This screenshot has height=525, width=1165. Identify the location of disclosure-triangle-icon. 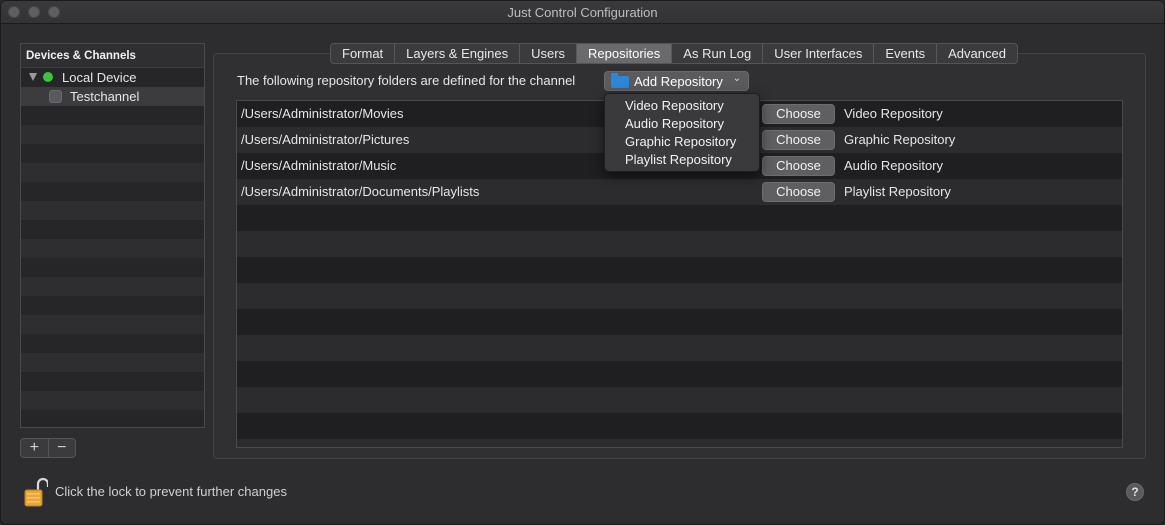
(33, 77).